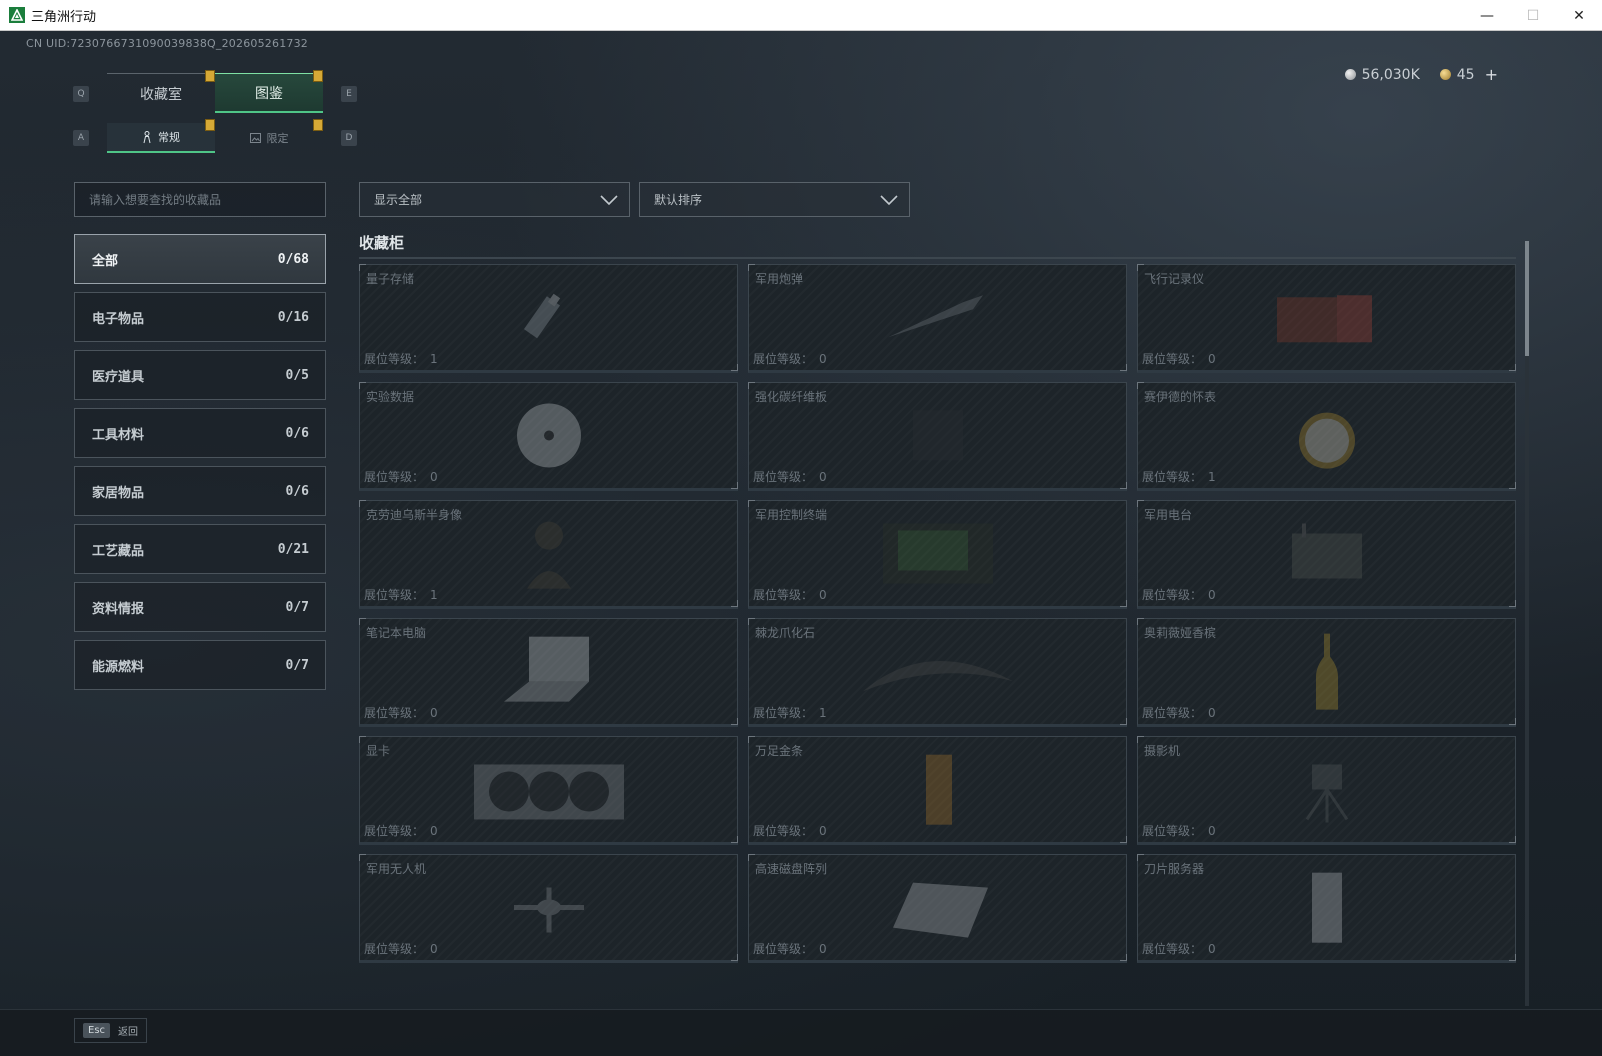 The height and width of the screenshot is (1056, 1602). Describe the element at coordinates (207, 199) in the screenshot. I see `search-input` at that location.